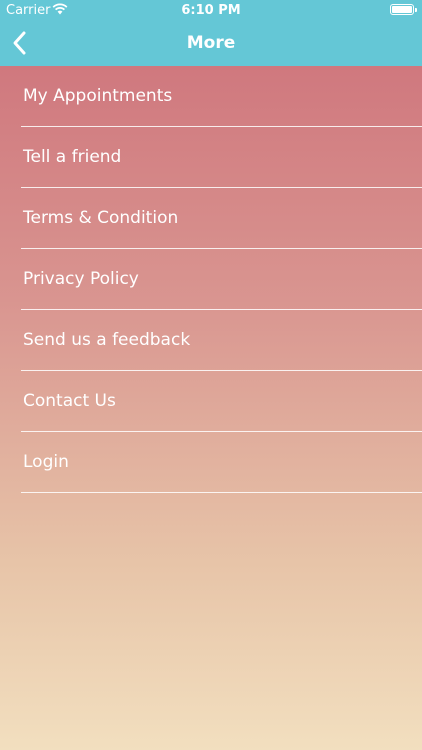 The image size is (422, 750). I want to click on menu-item-label: Contact Us, so click(69, 401).